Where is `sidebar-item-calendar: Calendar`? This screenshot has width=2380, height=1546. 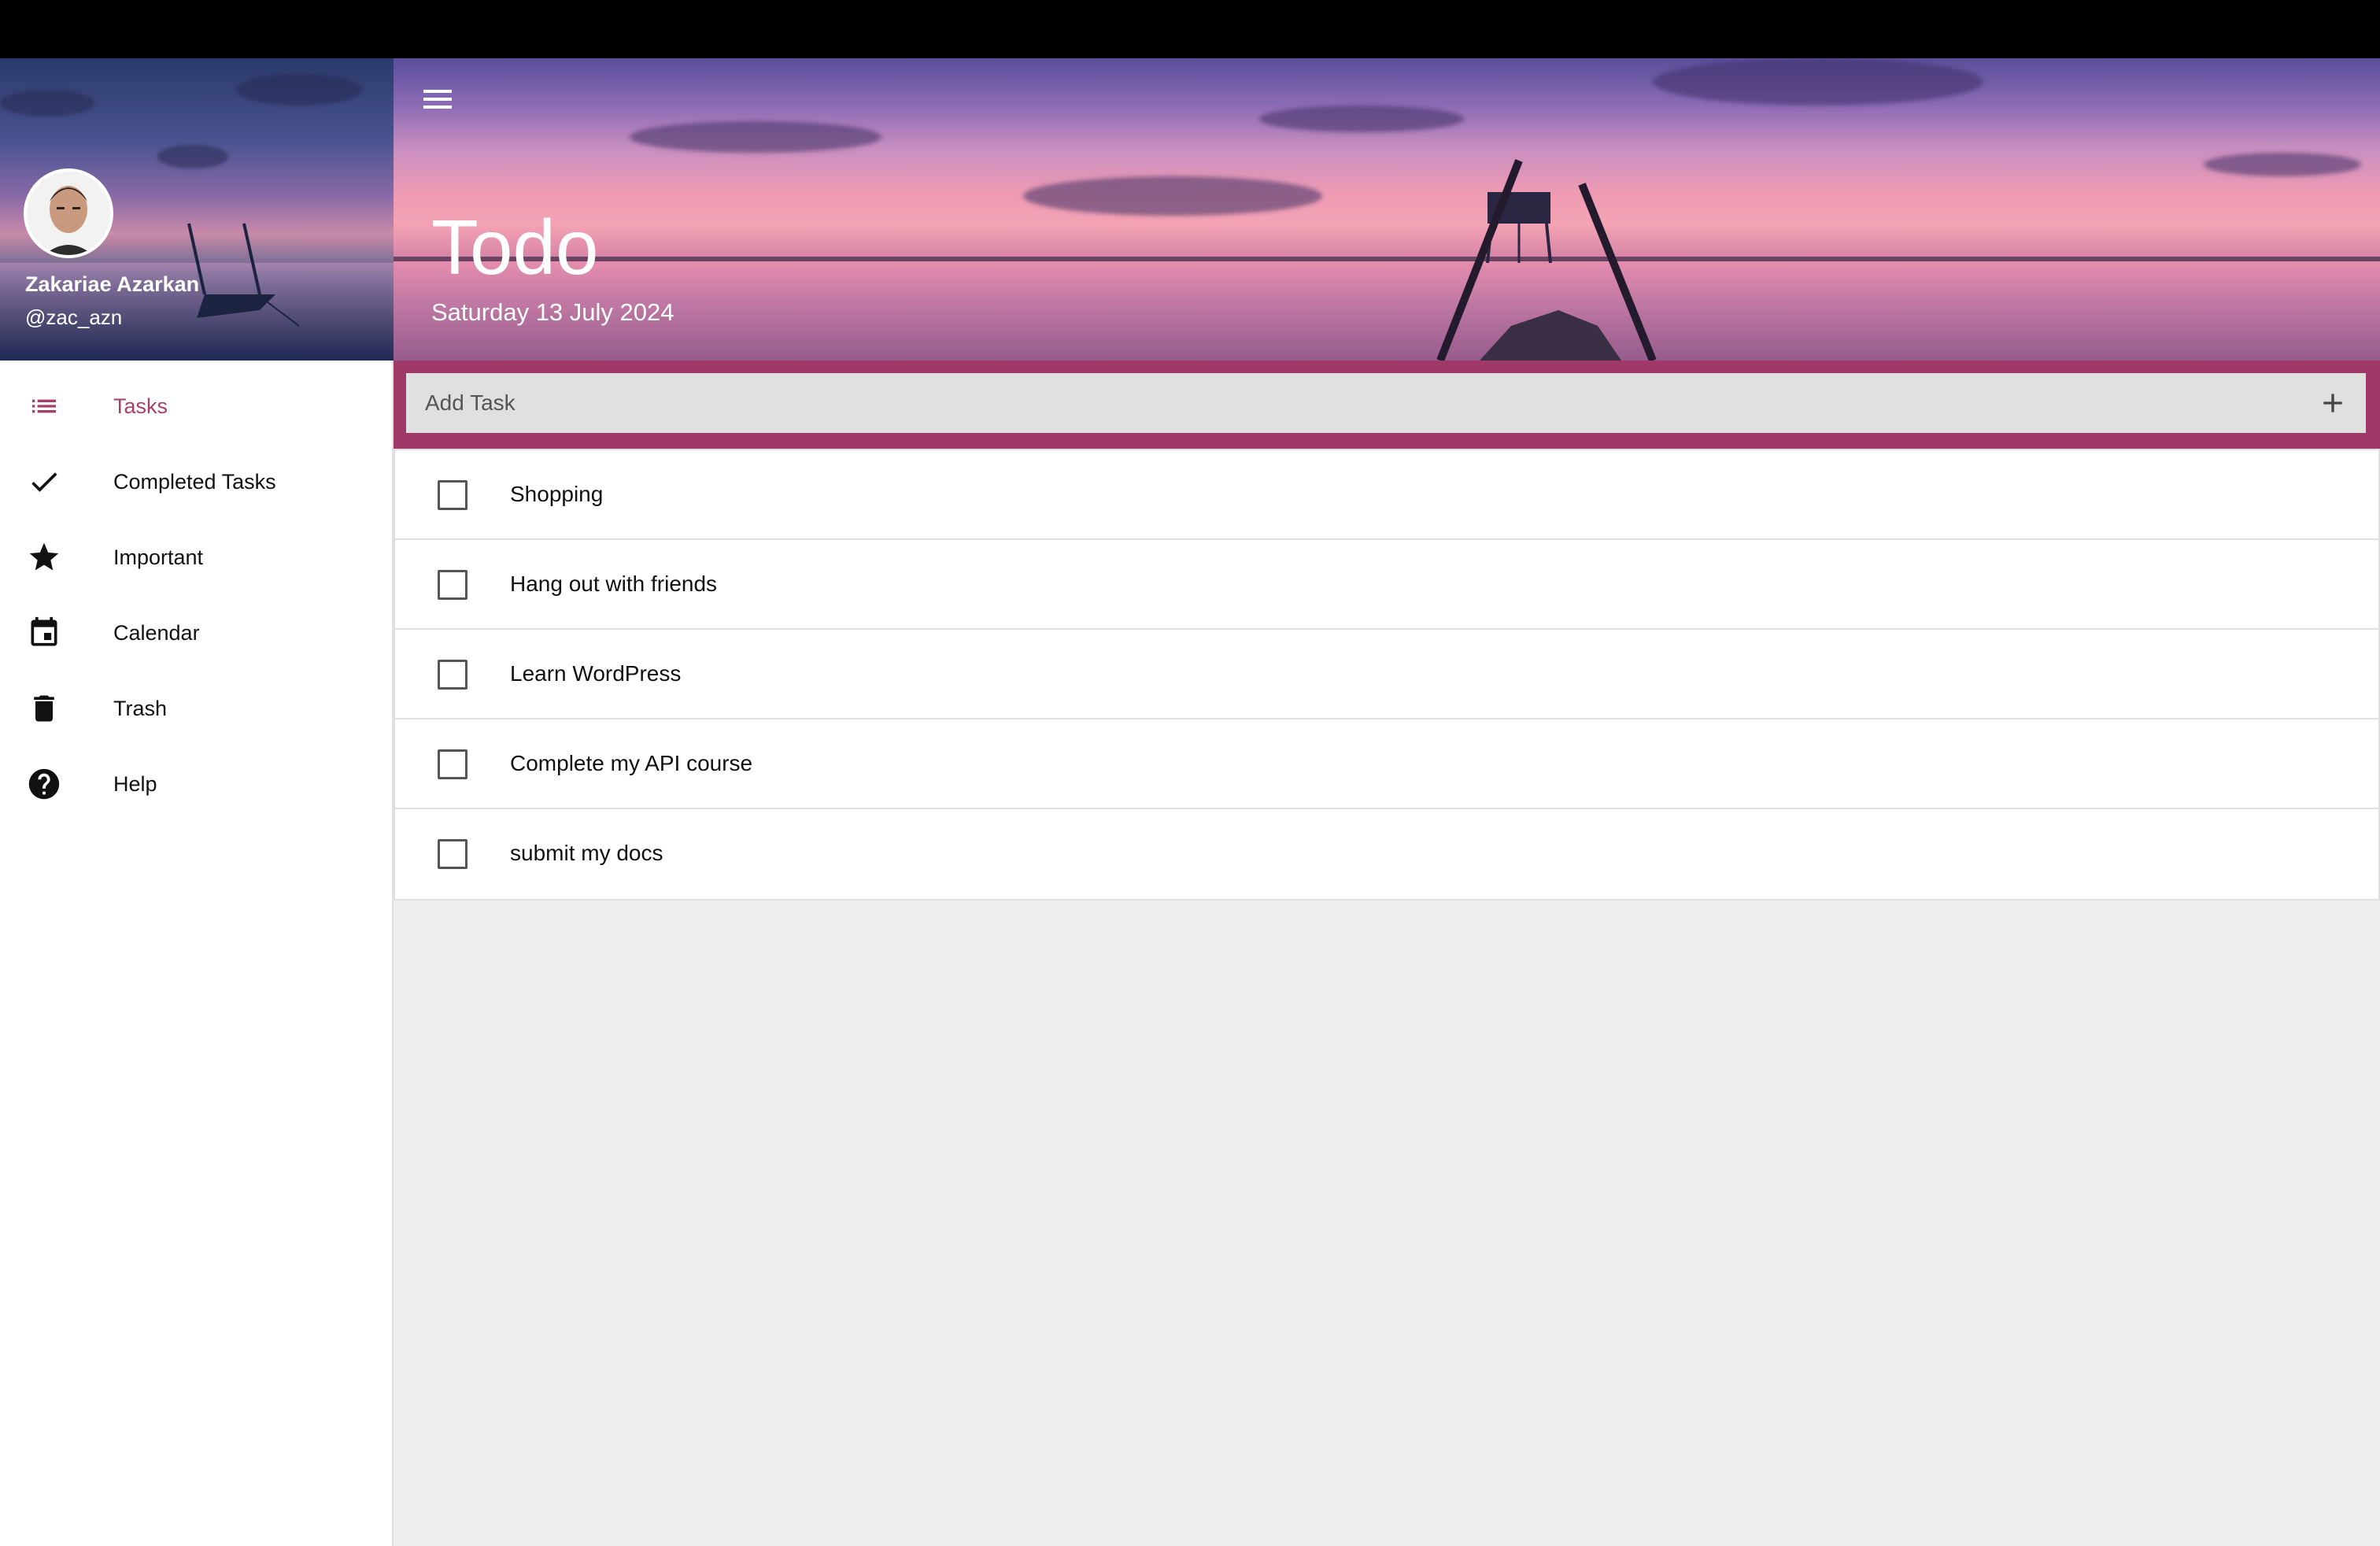
sidebar-item-calendar: Calendar is located at coordinates (196, 633).